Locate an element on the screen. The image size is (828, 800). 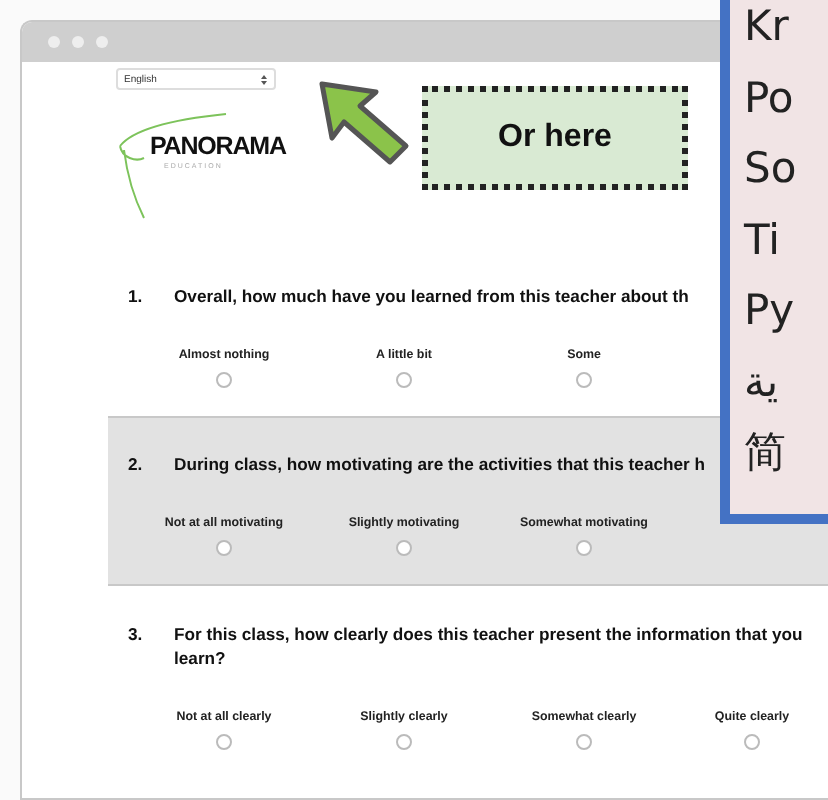
language-option: 简 is located at coordinates (786, 452).